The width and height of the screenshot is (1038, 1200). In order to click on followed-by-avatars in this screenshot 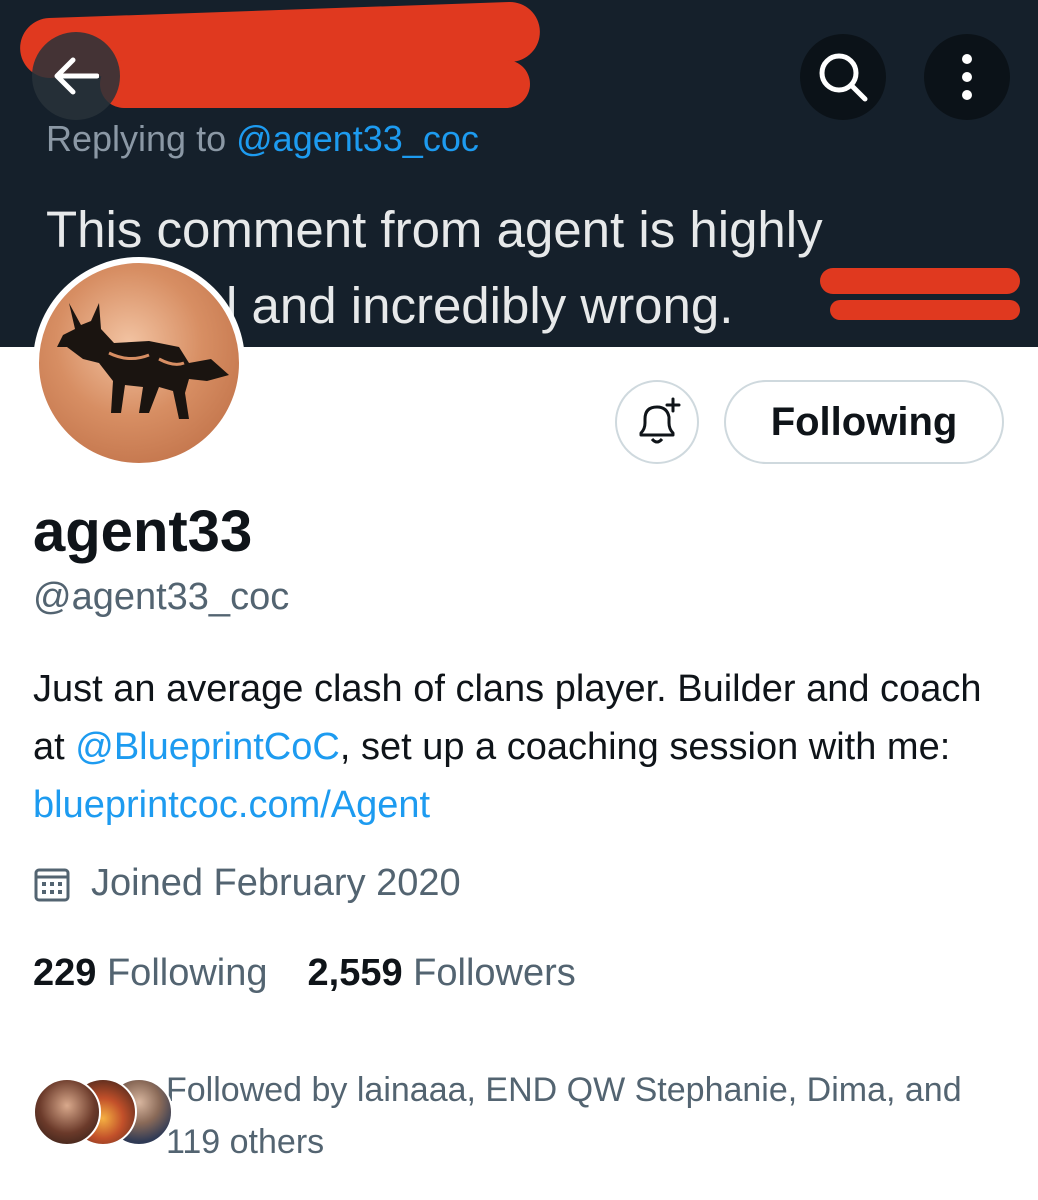, I will do `click(103, 1112)`.